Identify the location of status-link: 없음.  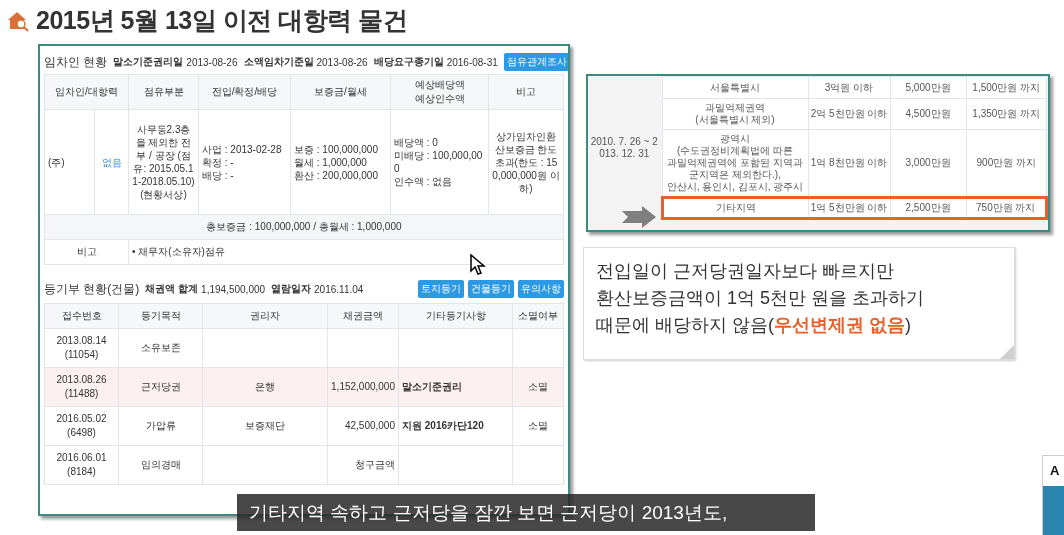
(111, 162).